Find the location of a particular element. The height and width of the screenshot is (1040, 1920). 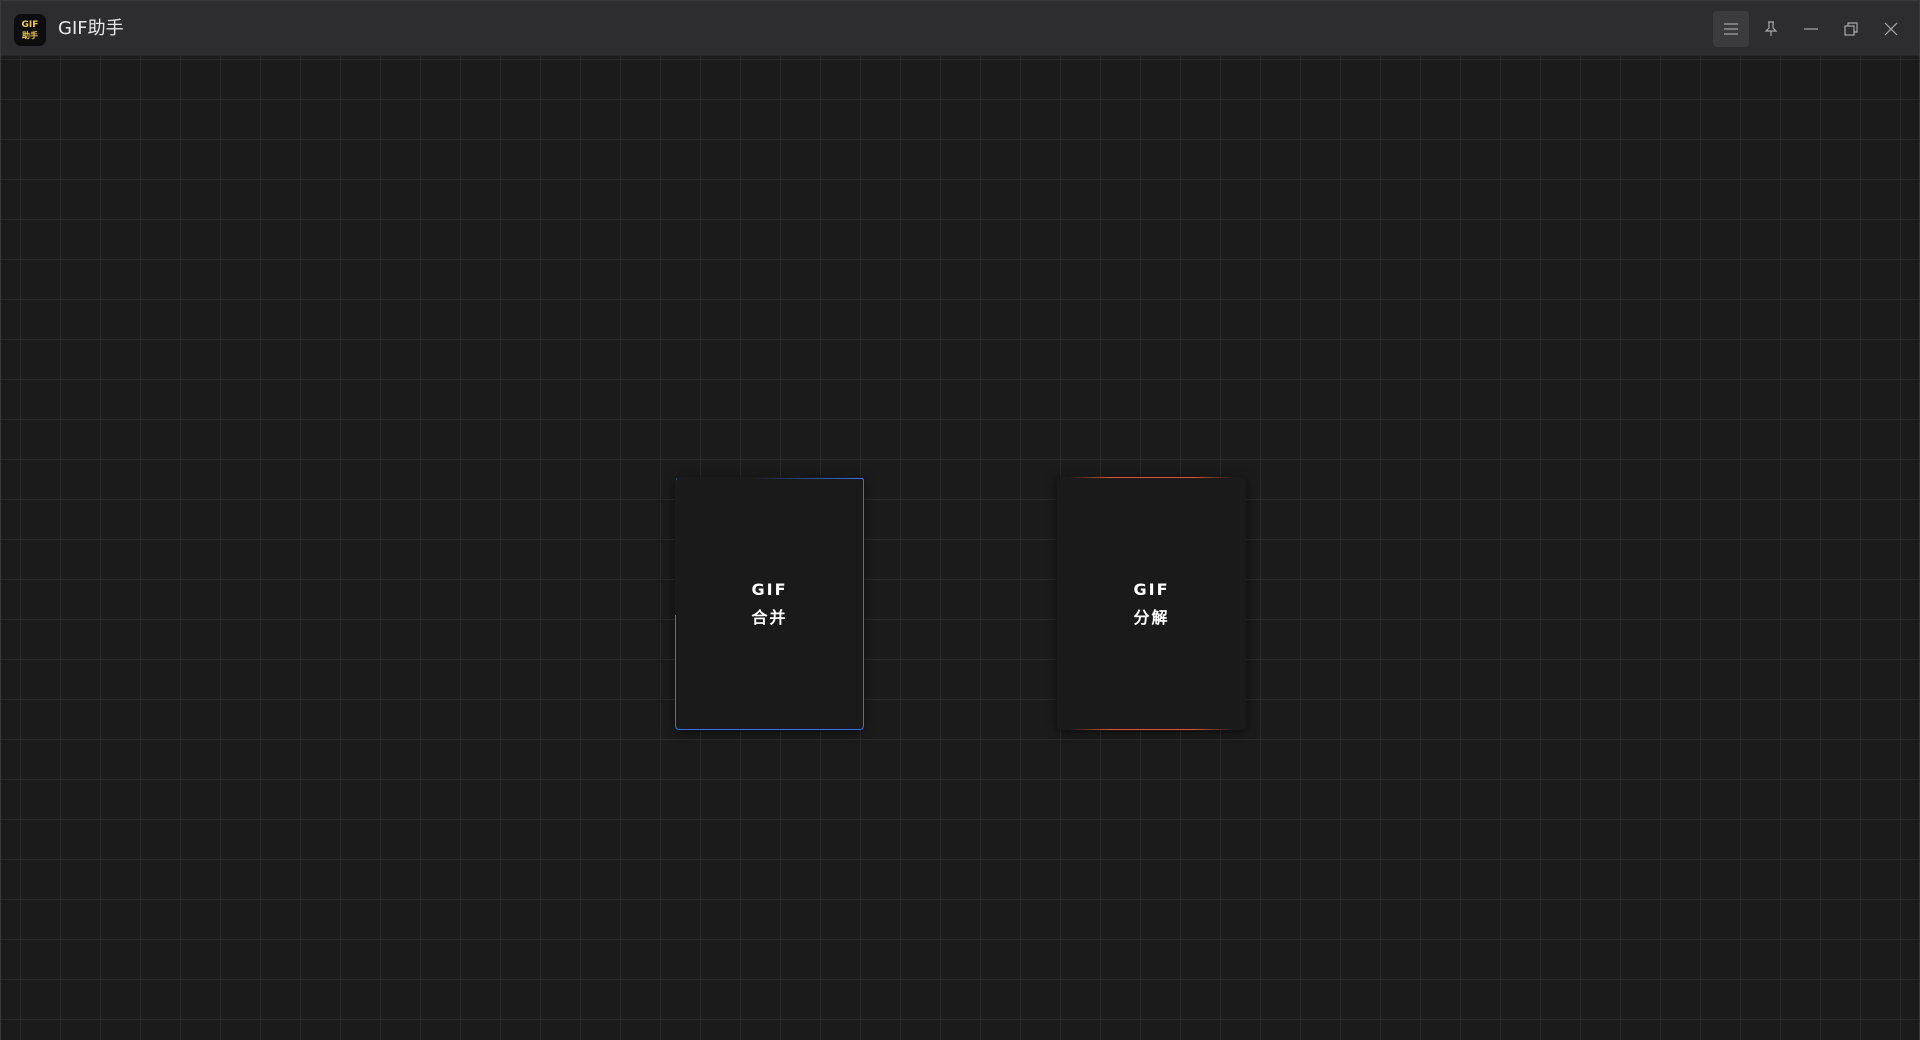

menu-button is located at coordinates (1731, 29).